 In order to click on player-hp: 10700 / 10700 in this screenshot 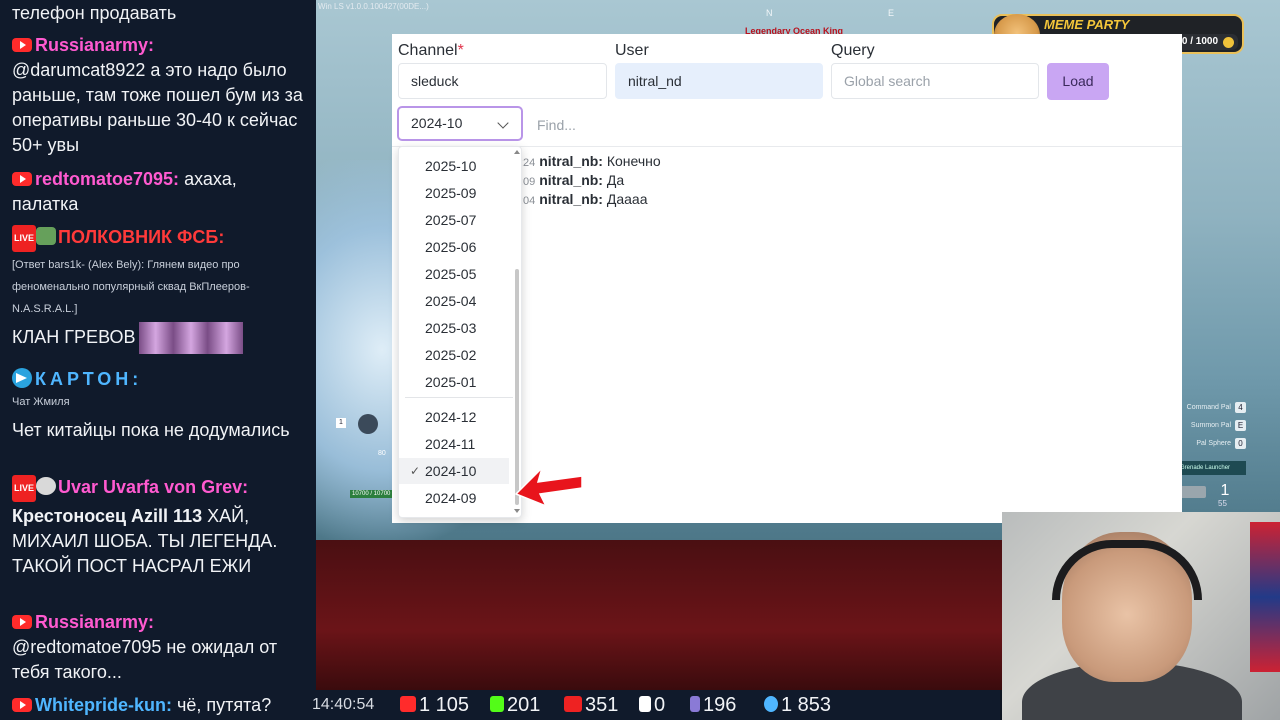, I will do `click(374, 494)`.